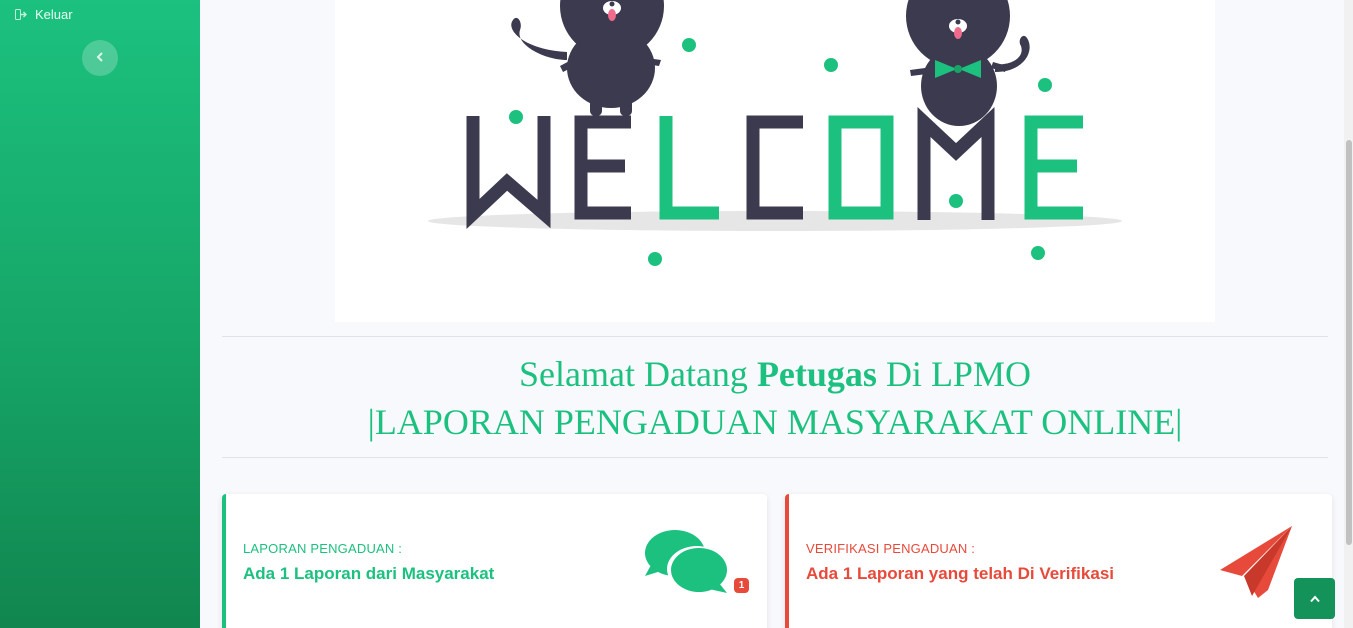  Describe the element at coordinates (775, 422) in the screenshot. I see `app-full-name: |LAPORAN PENGADUAN MASYARAKAT ONLINE|` at that location.